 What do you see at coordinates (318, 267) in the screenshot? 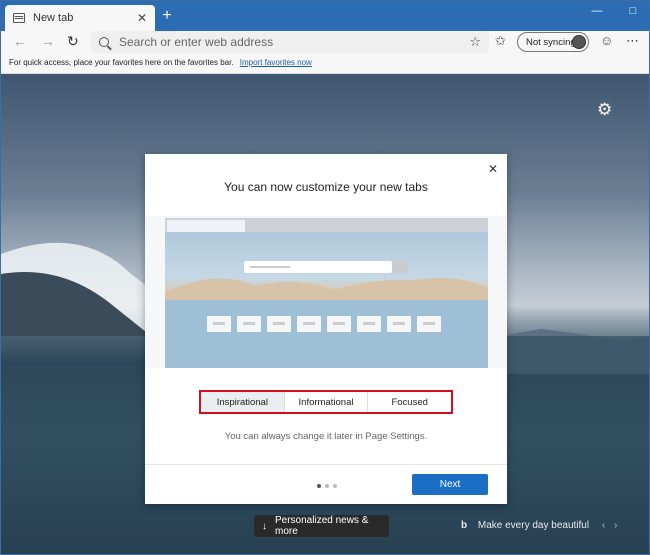
I see `preview-search-box` at bounding box center [318, 267].